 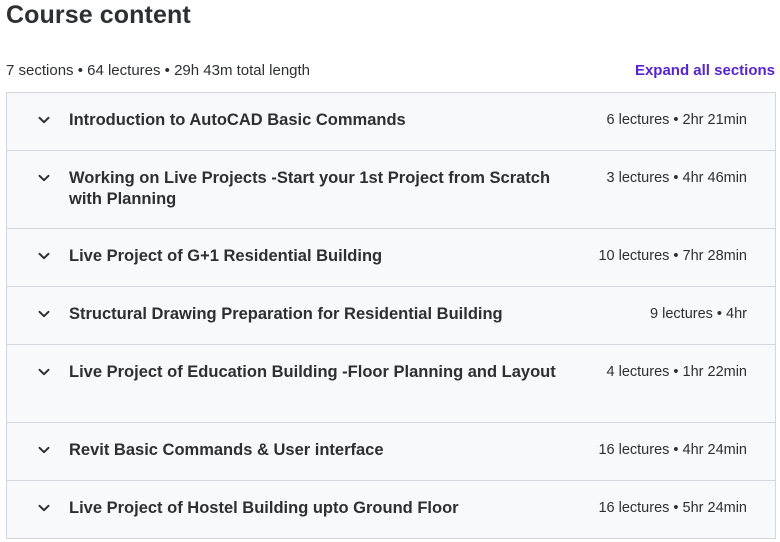 I want to click on section-meta: 10 lectures • 7hr 28min, so click(x=672, y=256).